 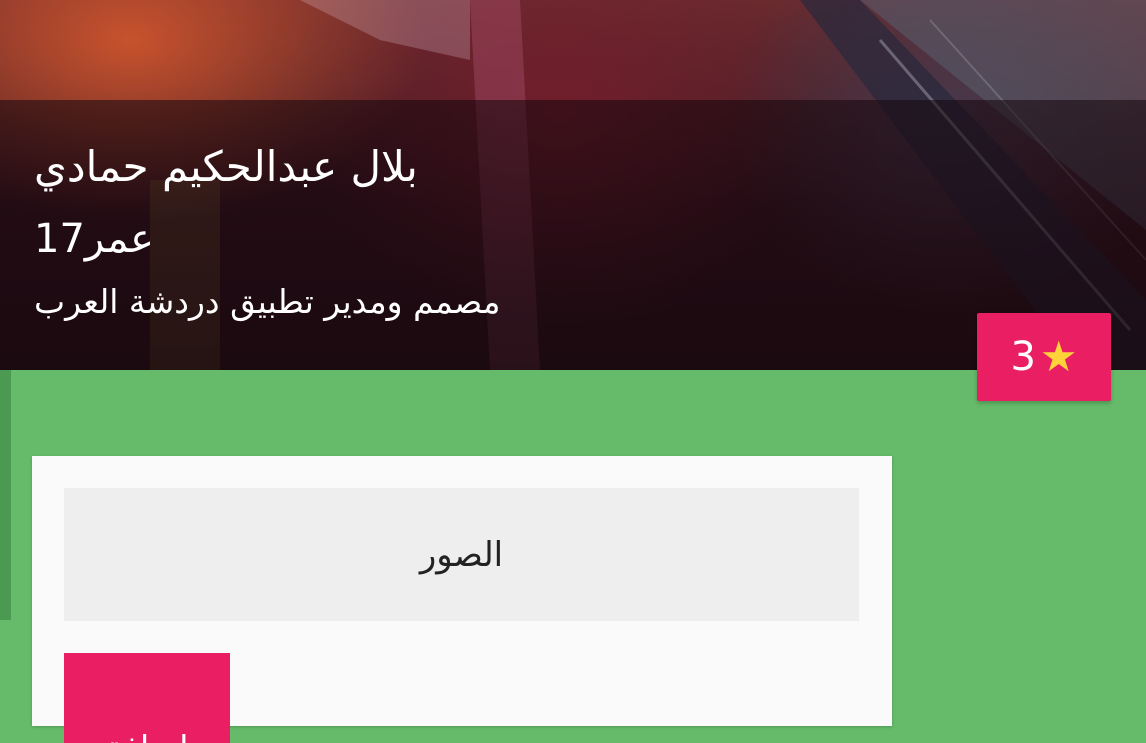 I want to click on side-strip, so click(x=5, y=495).